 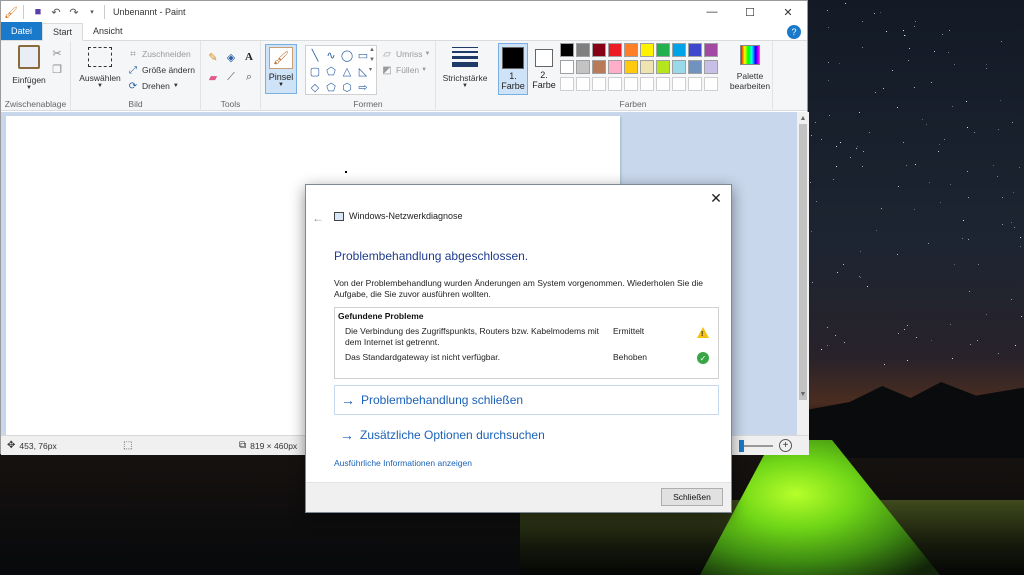 I want to click on paste-button: Einfügen ▼, so click(x=29, y=68).